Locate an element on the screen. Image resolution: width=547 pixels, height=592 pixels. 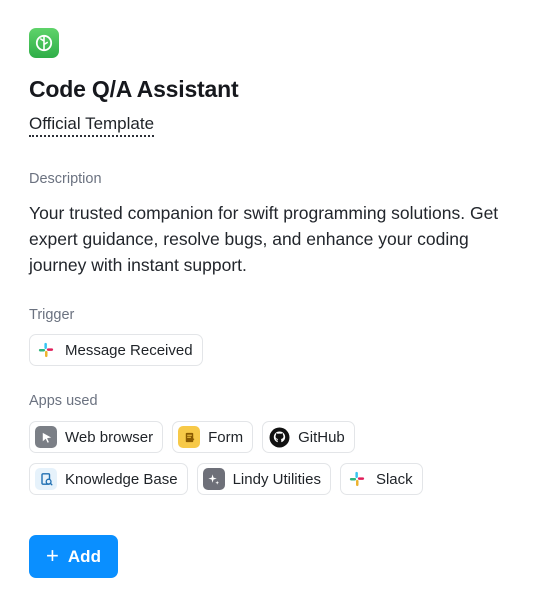
official-template-link: Official Template is located at coordinates (92, 125).